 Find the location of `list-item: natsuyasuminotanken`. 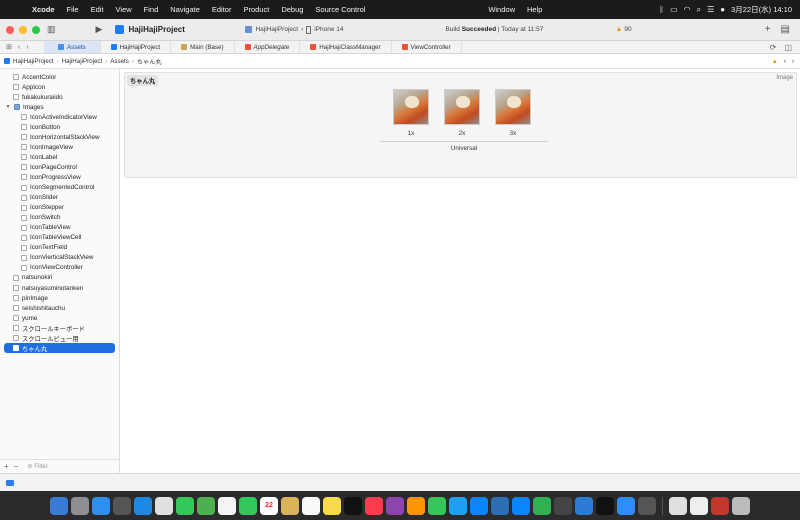

list-item: natsuyasuminotanken is located at coordinates (59, 288).